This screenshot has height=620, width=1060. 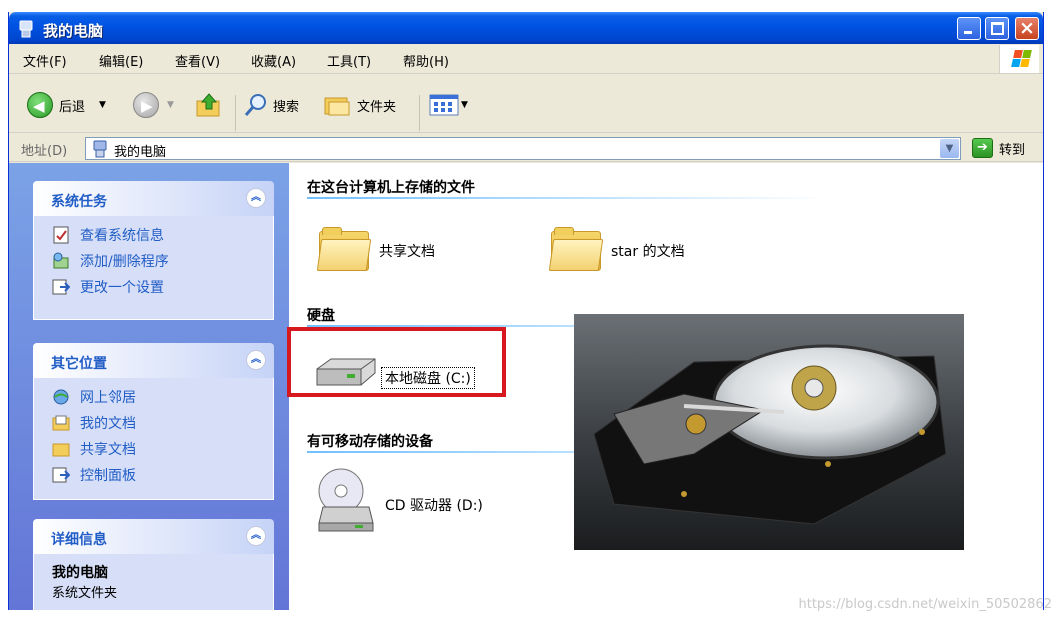 I want to click on item-user-documents: star 的文档, so click(x=648, y=251).